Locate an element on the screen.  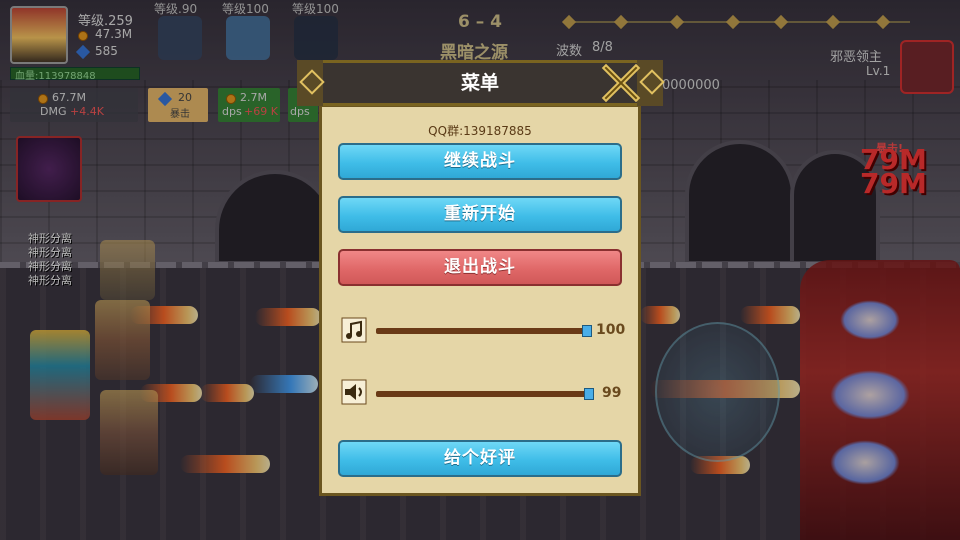
close-icon is located at coordinates (621, 83).